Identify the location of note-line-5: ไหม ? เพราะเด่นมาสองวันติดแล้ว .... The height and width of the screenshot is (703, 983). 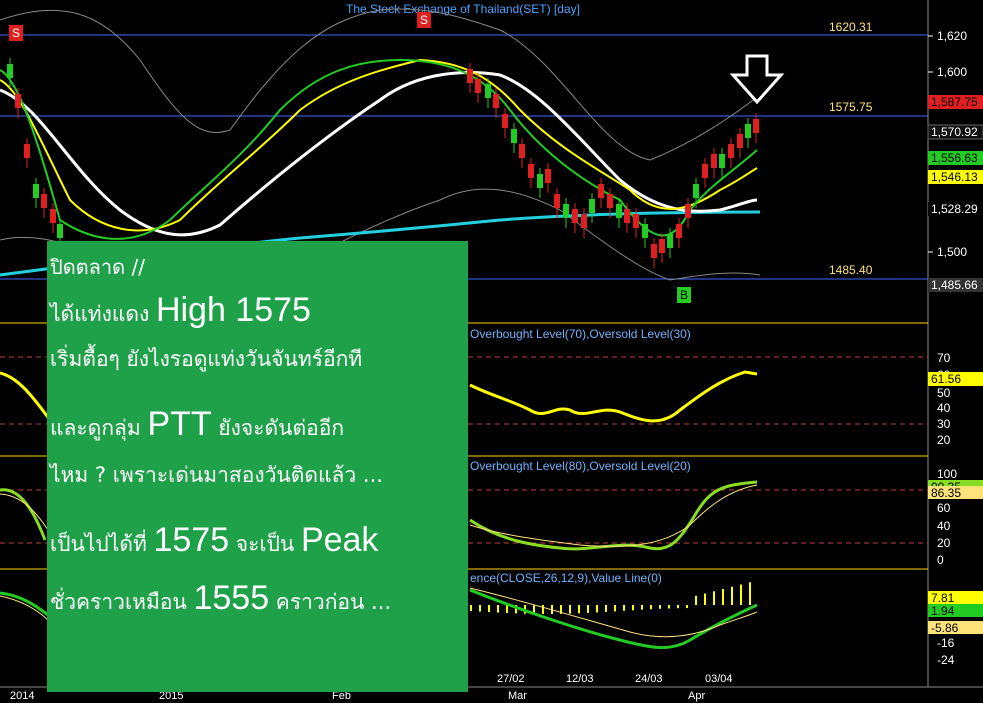
(216, 475).